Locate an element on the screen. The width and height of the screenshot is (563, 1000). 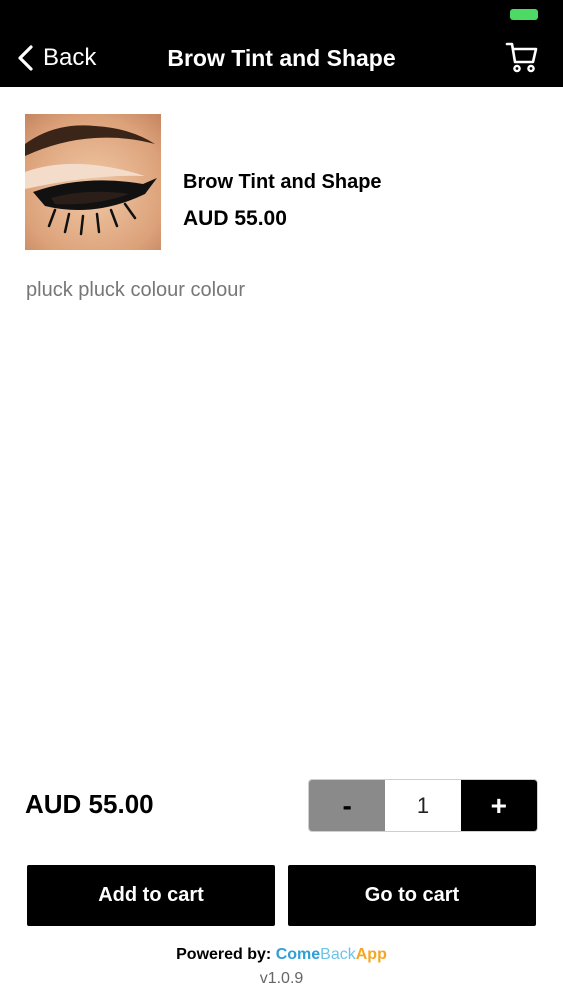
powered-by-label: Powered by: is located at coordinates (224, 954).